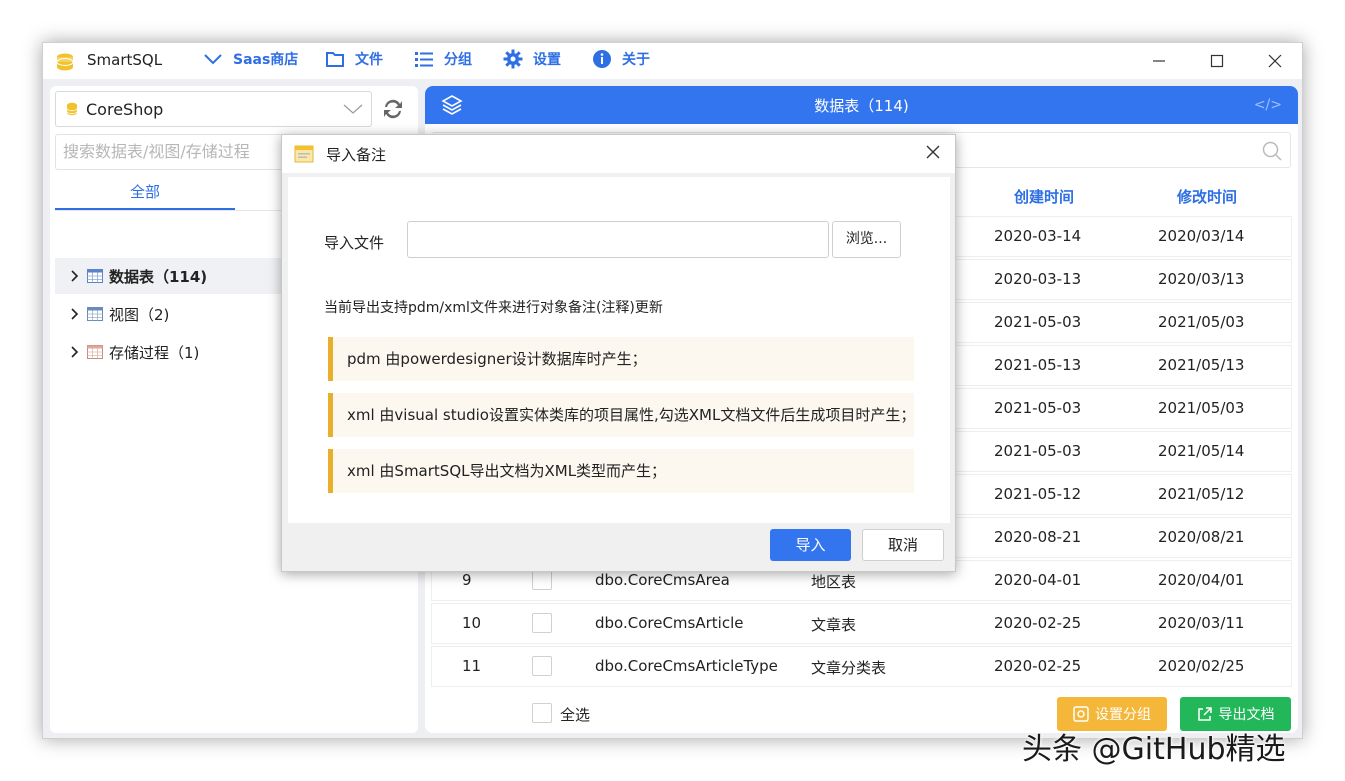 Image resolution: width=1345 pixels, height=781 pixels. Describe the element at coordinates (213, 109) in the screenshot. I see `database-select: CoreShop` at that location.